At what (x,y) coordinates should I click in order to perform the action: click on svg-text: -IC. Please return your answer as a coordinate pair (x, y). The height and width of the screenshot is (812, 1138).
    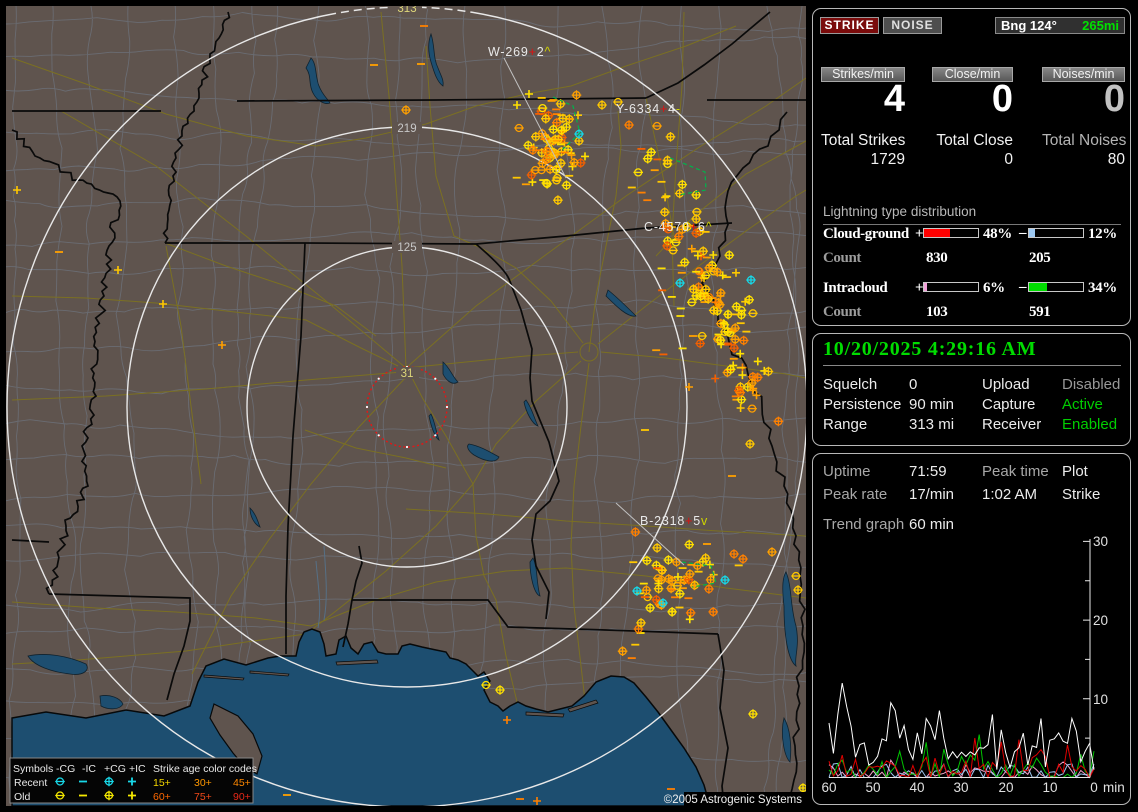
    Looking at the image, I should click on (89, 769).